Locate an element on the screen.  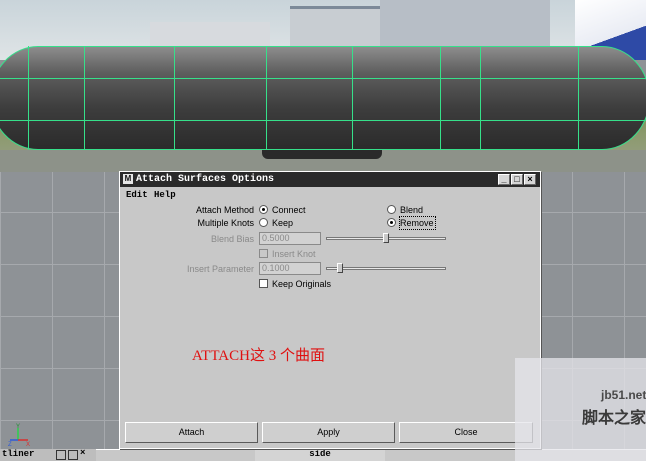
background-building is located at coordinates (465, 25).